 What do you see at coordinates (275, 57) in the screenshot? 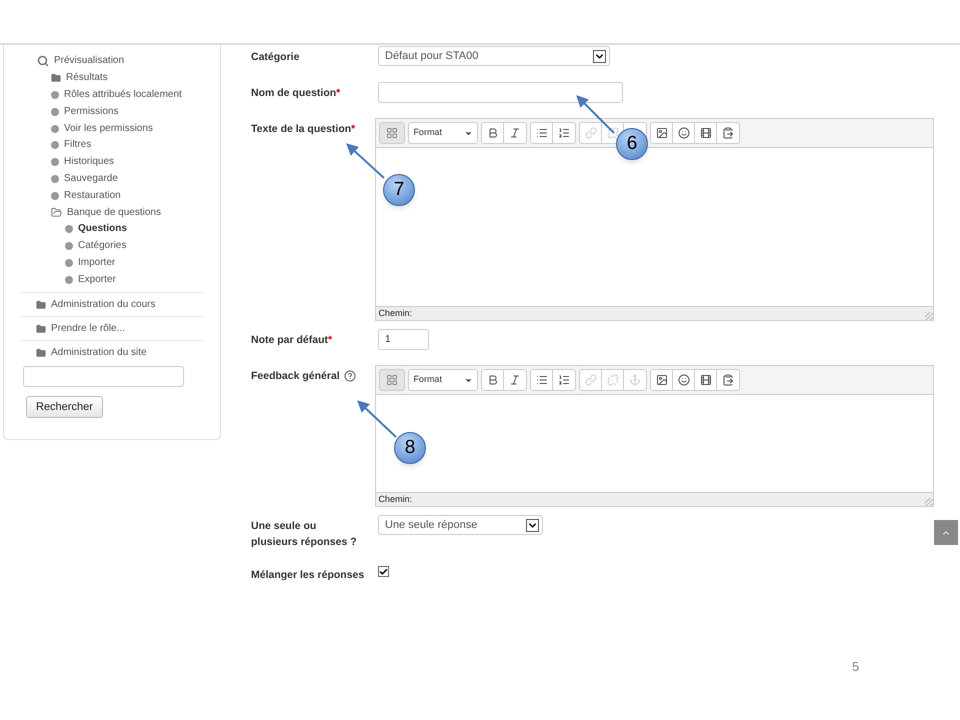
I see `field-label: Catégorie` at bounding box center [275, 57].